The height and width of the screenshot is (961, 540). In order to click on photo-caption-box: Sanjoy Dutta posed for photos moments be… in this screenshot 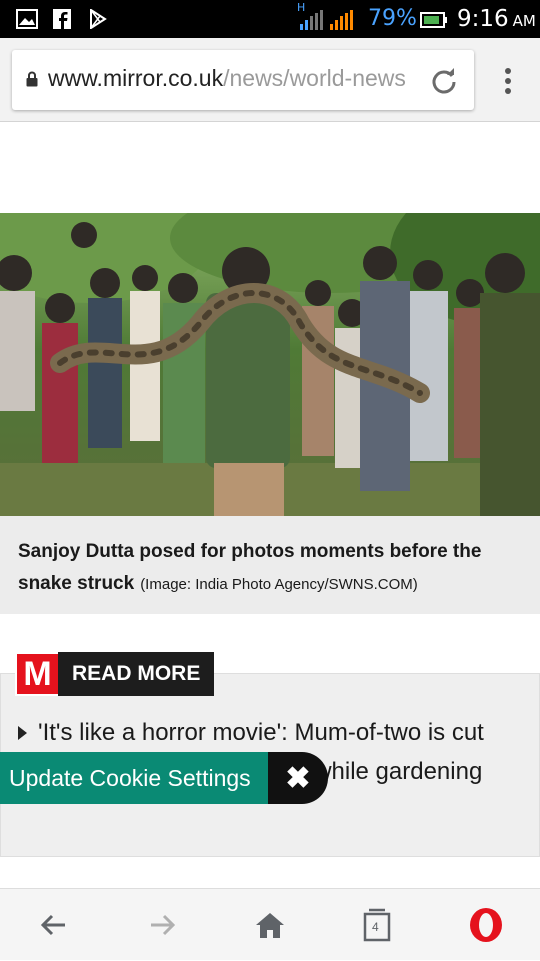, I will do `click(270, 565)`.